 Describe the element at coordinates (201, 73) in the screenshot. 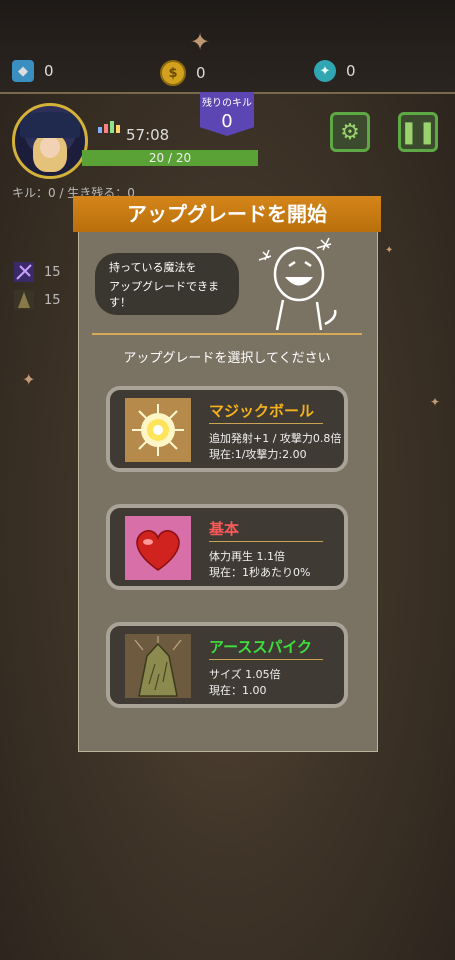

I see `coin-count: 0` at that location.